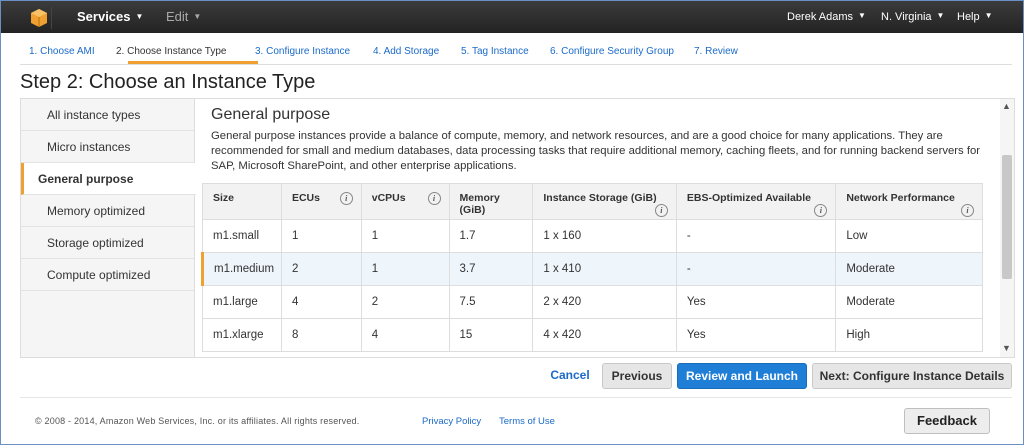 Image resolution: width=1024 pixels, height=445 pixels. Describe the element at coordinates (491, 236) in the screenshot. I see `cell-memory: 1.7` at that location.